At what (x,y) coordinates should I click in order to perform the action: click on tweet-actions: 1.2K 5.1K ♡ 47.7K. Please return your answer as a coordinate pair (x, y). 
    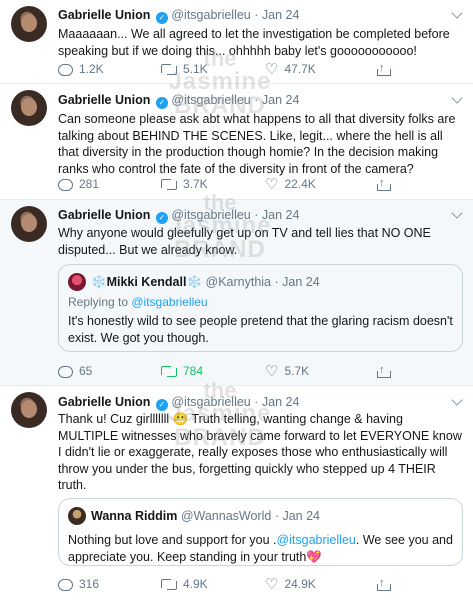
    Looking at the image, I should click on (243, 68).